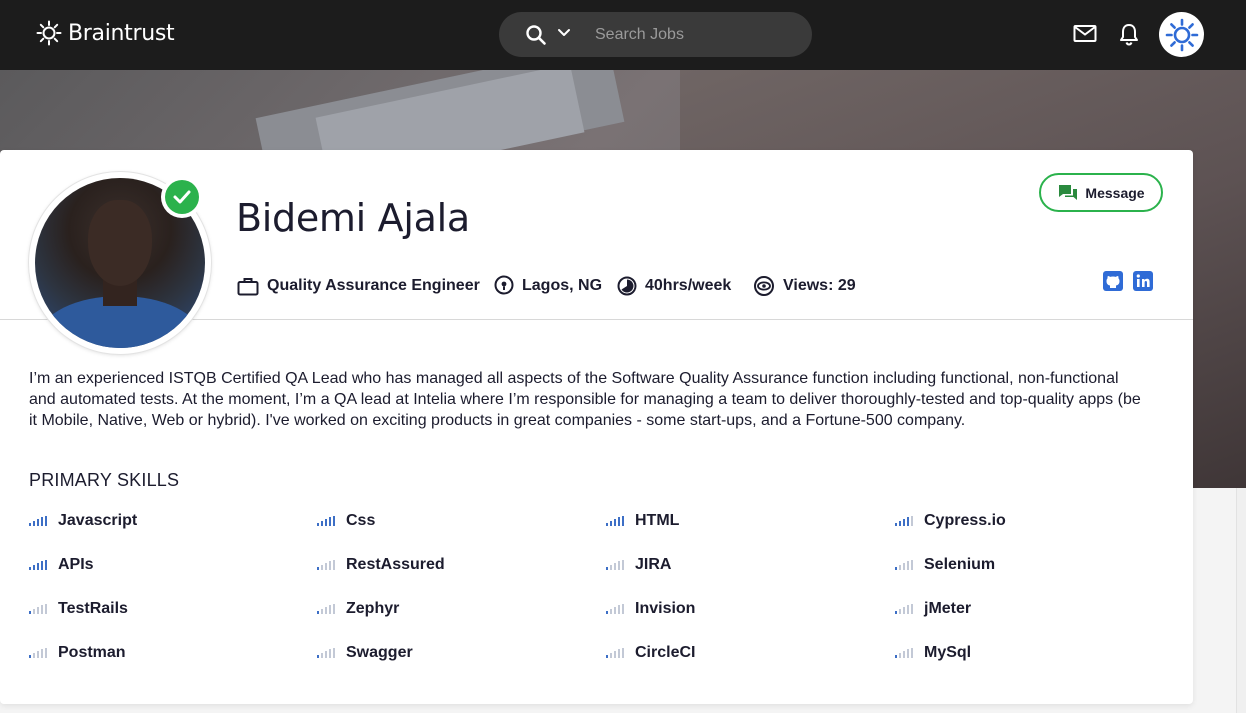 Image resolution: width=1246 pixels, height=713 pixels. I want to click on brand-logo: Braintrust, so click(105, 33).